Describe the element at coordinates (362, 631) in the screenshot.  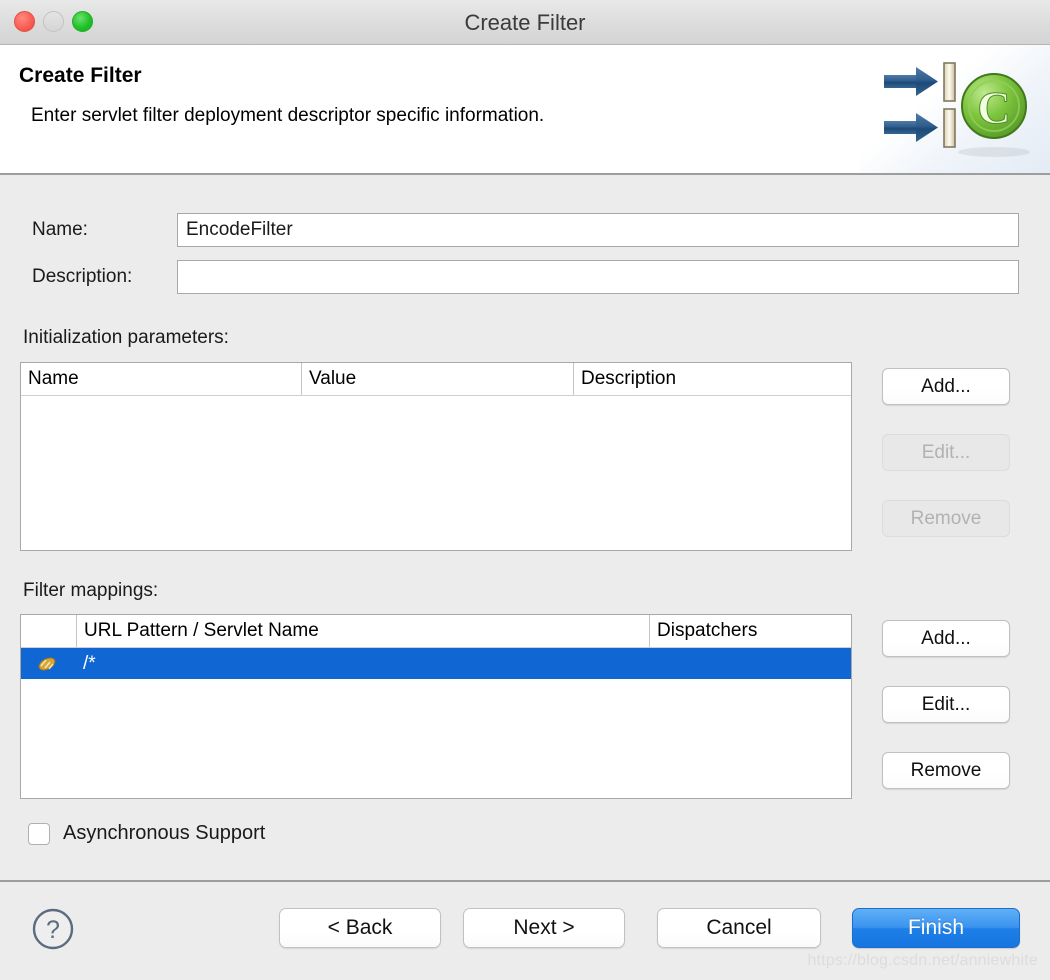
I see `column-header-url-pattern: URL Pattern / Servlet Name` at that location.